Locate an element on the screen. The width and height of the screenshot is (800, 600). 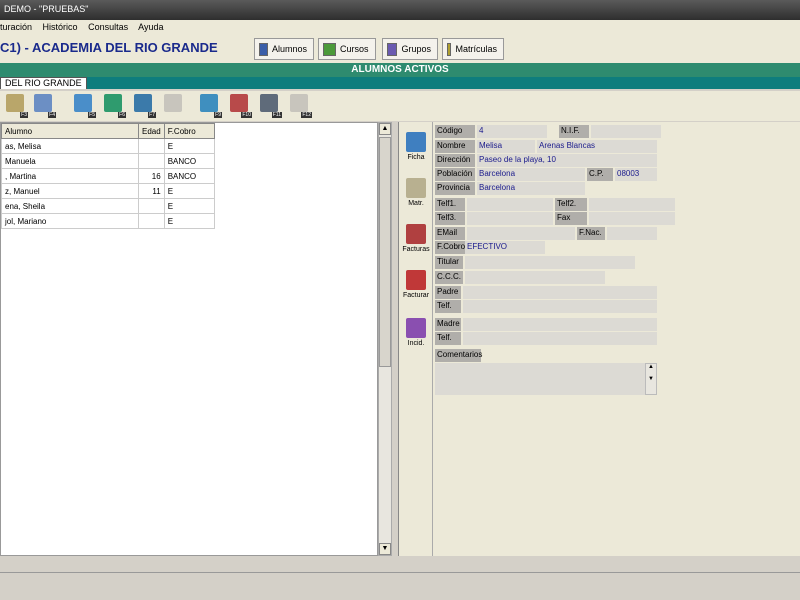
tab-strip-bar is located at coordinates (400, 83).